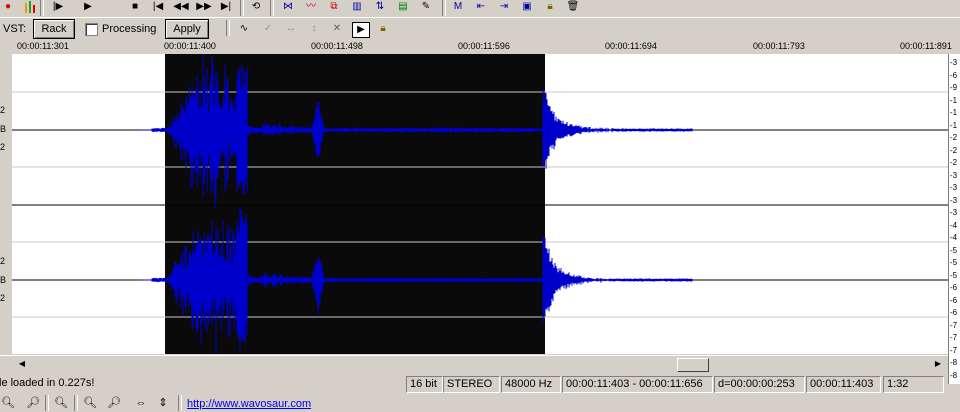  I want to click on video-icon: ▣, so click(527, 7).